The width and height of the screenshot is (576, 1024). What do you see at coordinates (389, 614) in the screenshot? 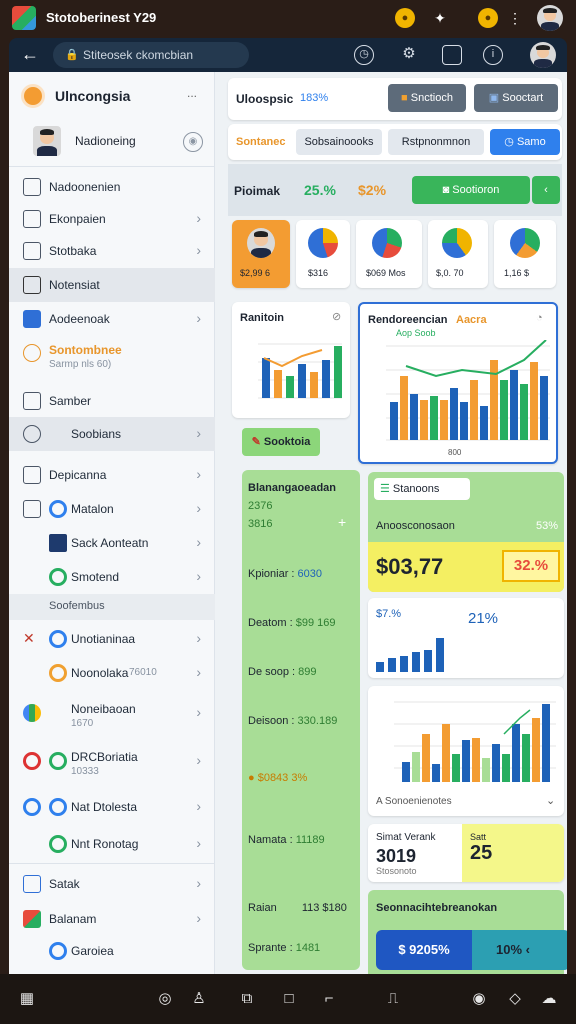
I see `mini-value: $7.%` at bounding box center [389, 614].